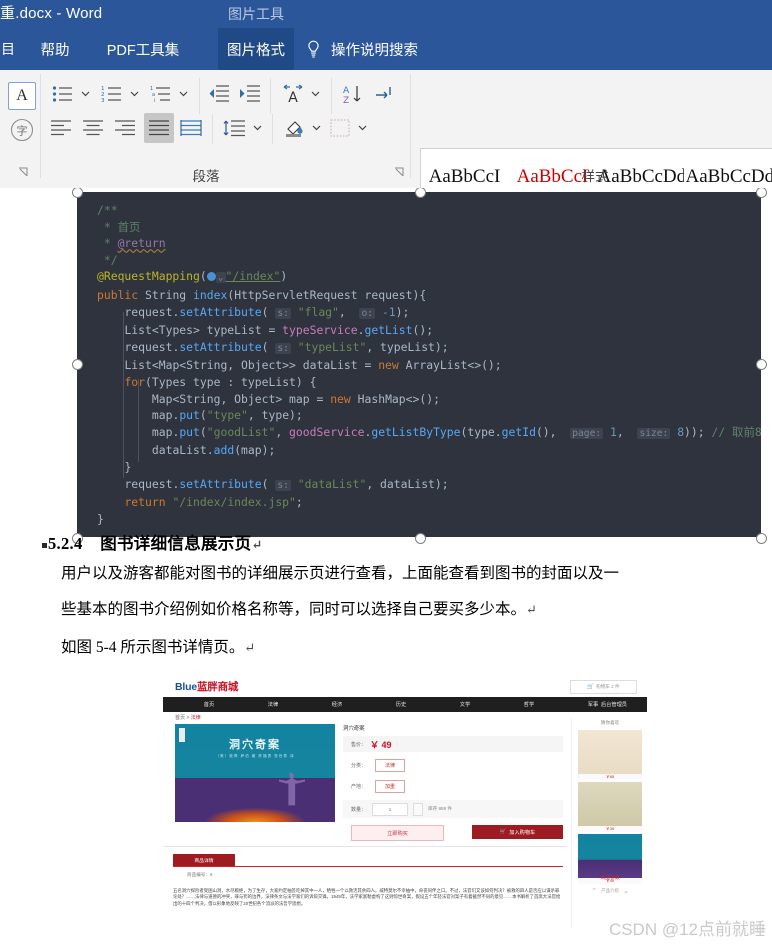 This screenshot has width=772, height=948. What do you see at coordinates (209, 704) in the screenshot?
I see `nav-item-home: 首页` at bounding box center [209, 704].